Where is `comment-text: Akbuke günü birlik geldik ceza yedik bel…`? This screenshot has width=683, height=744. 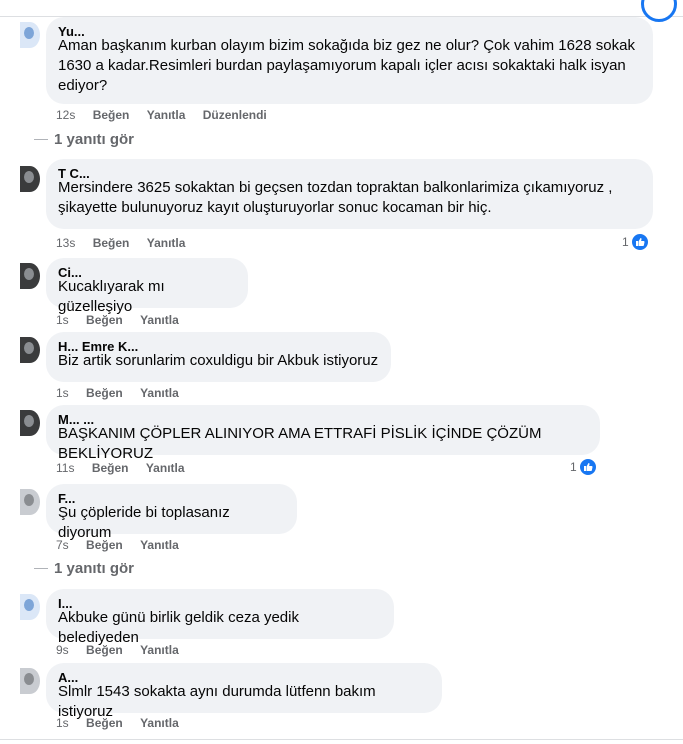
comment-text: Akbuke günü birlik geldik ceza yedik bel… is located at coordinates (178, 627).